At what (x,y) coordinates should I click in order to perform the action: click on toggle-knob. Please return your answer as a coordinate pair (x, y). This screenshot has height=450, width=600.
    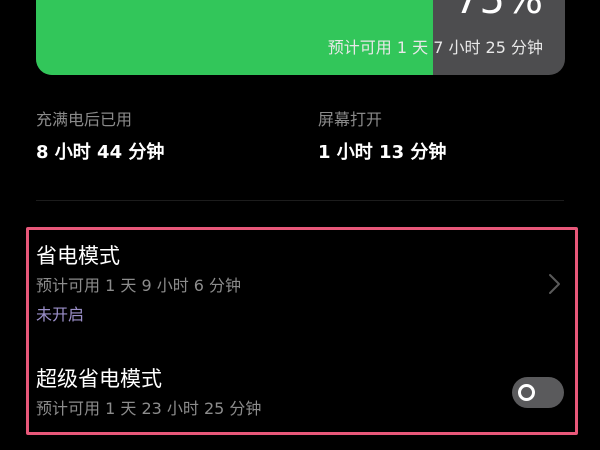
    Looking at the image, I should click on (526, 392).